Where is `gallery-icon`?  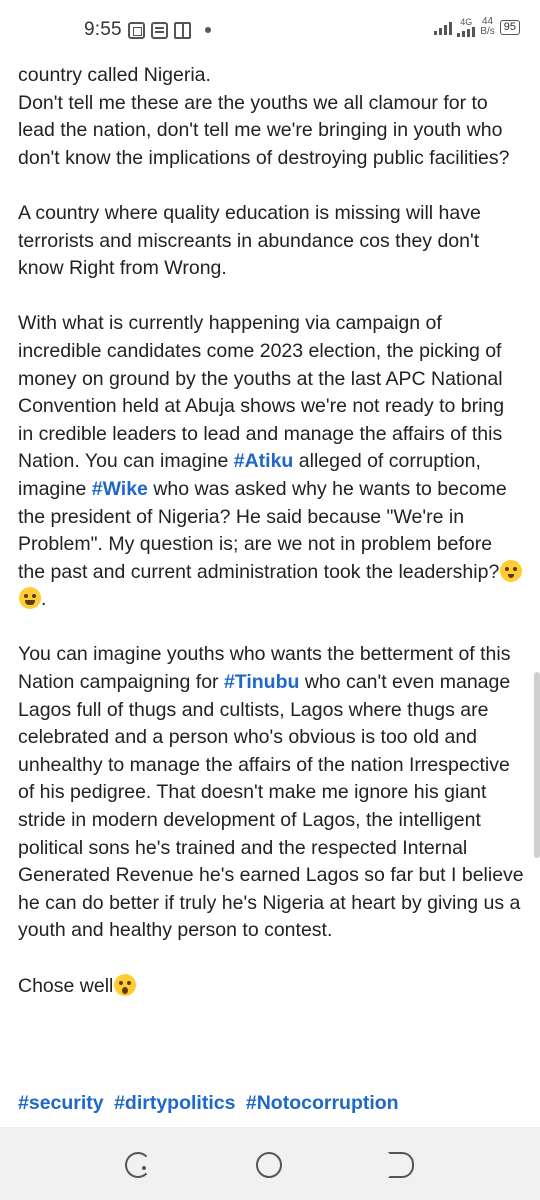 gallery-icon is located at coordinates (136, 30).